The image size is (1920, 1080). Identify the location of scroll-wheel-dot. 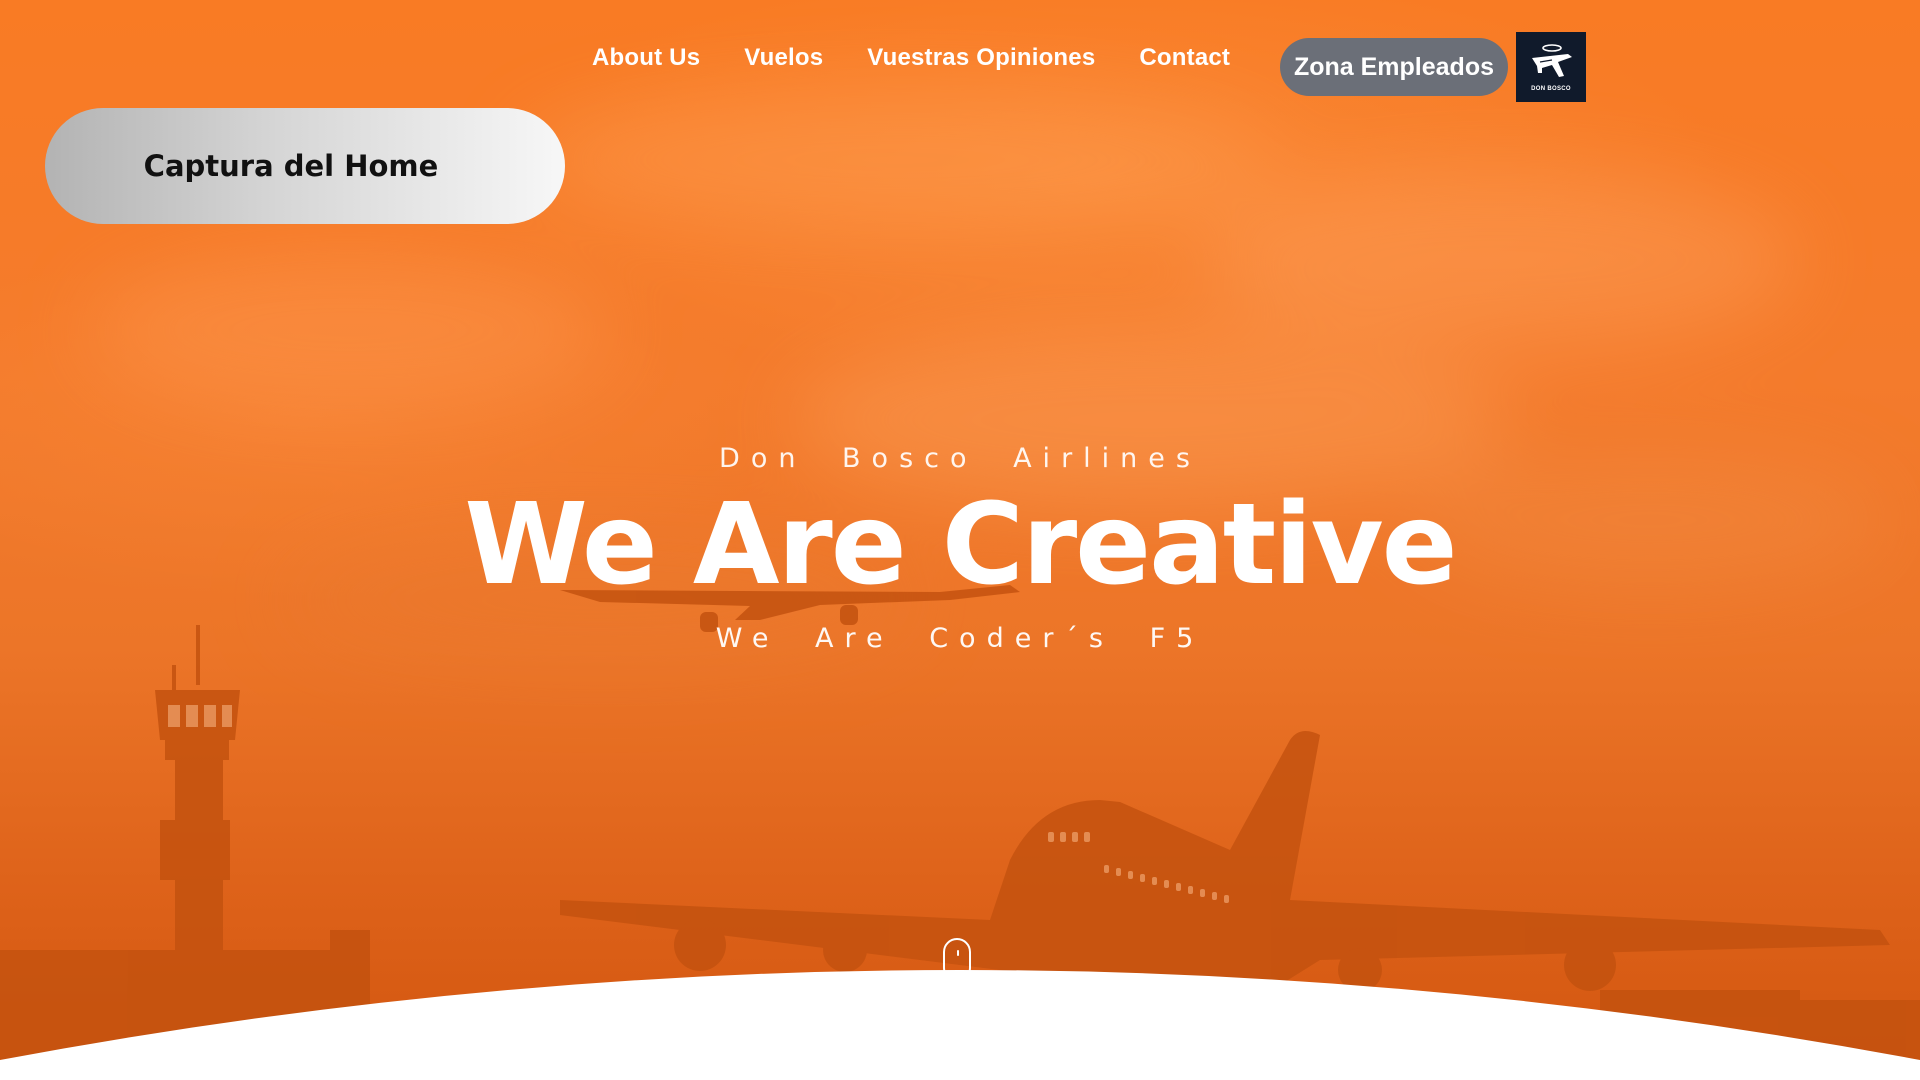
(958, 953).